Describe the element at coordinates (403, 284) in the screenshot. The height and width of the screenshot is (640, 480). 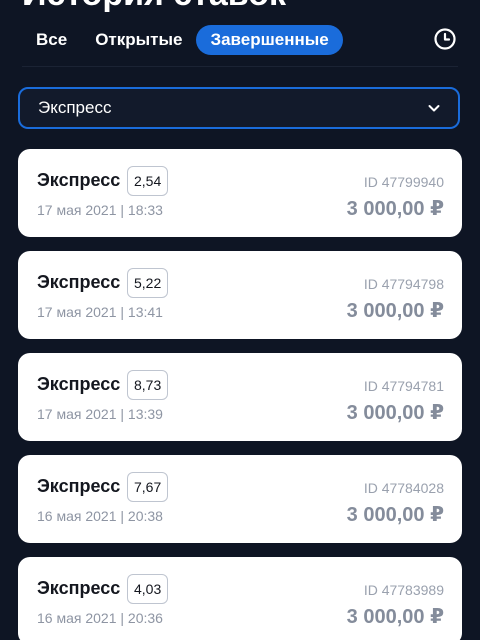
I see `bet-id: ID 47794798` at that location.